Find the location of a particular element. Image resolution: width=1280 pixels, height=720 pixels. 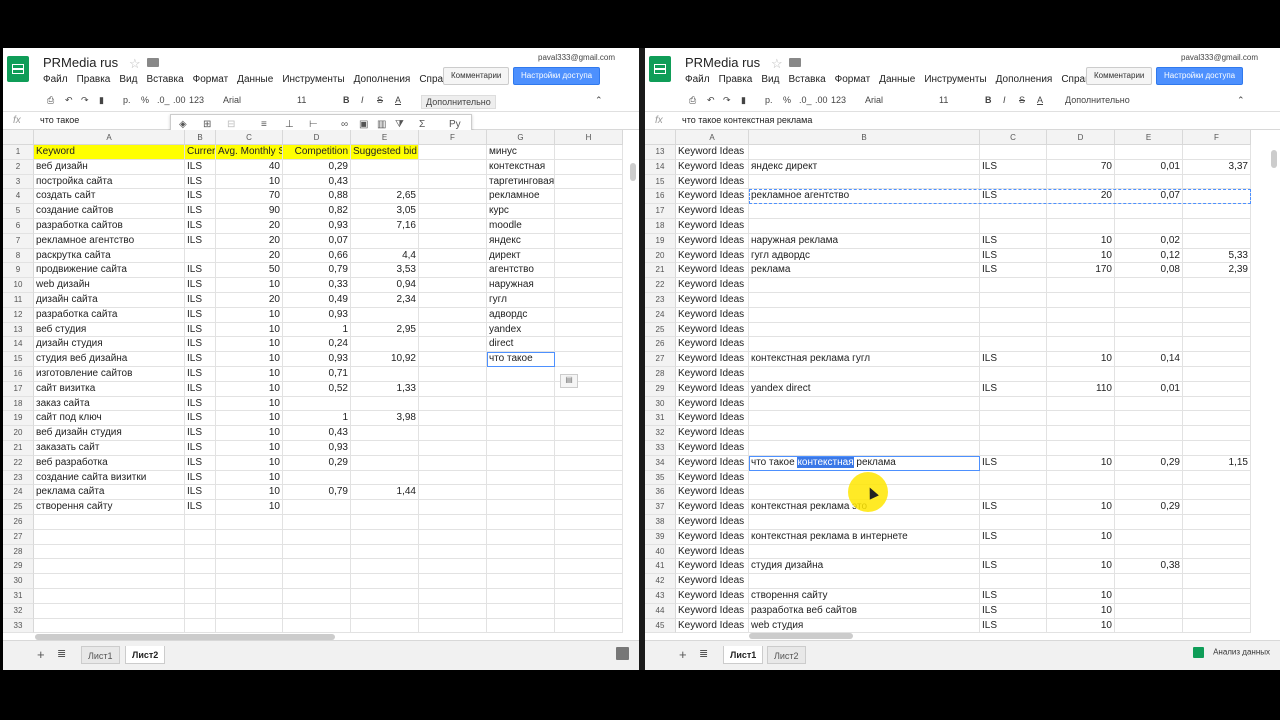

column-header-g: G is located at coordinates (521, 137).